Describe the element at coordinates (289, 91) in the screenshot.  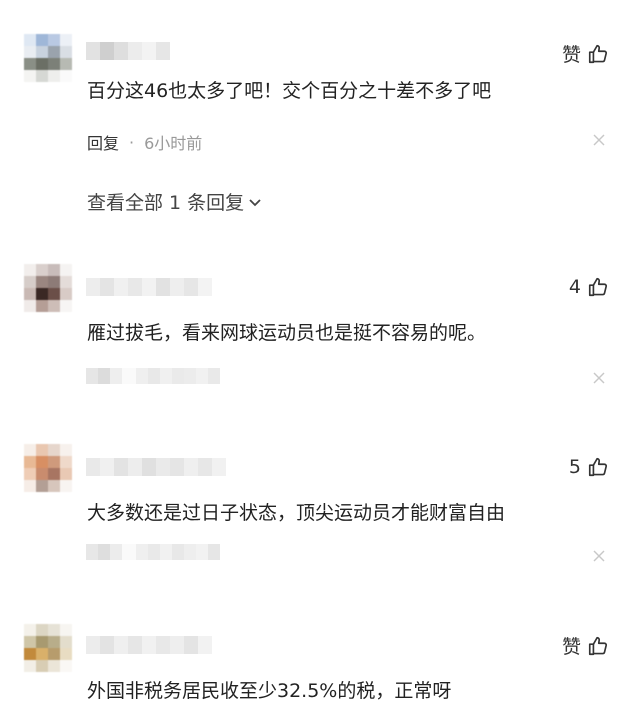
I see `comment-text: 百分这46也太多了吧！交个百分之十差不多了吧` at that location.